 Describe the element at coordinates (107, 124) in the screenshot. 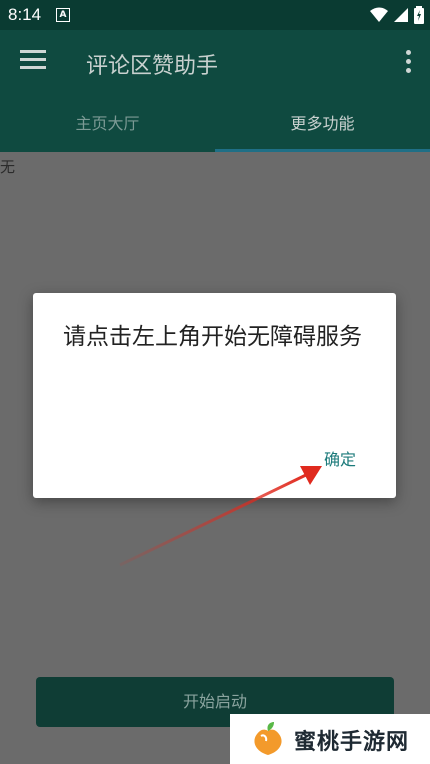

I see `tab-home: 主页大厅` at that location.